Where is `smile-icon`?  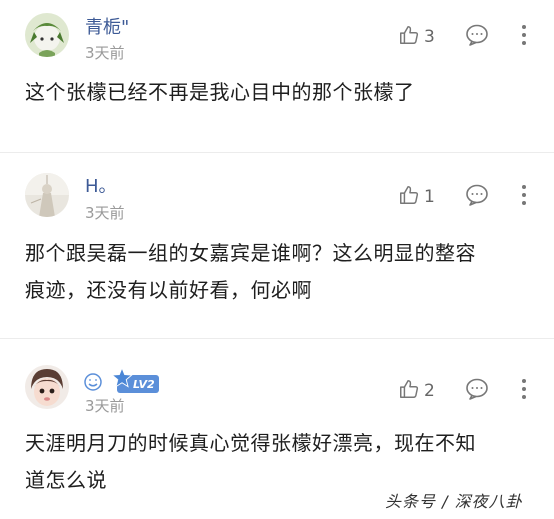
smile-icon is located at coordinates (93, 384).